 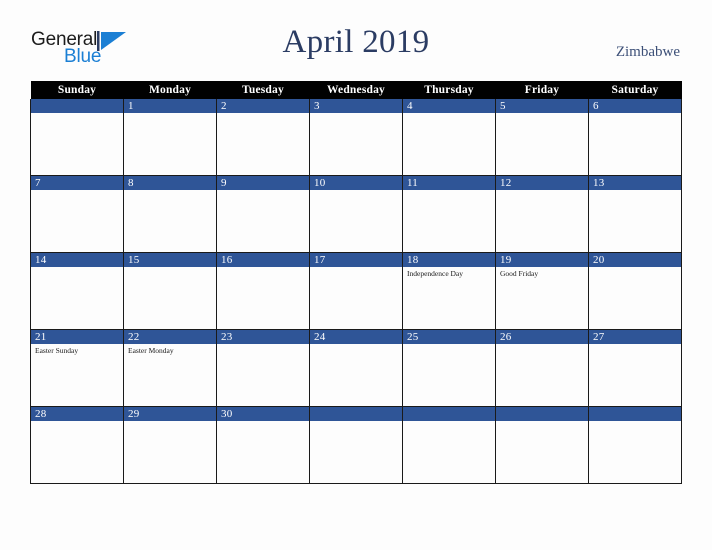 I want to click on day-cell-content: 25, so click(x=449, y=368).